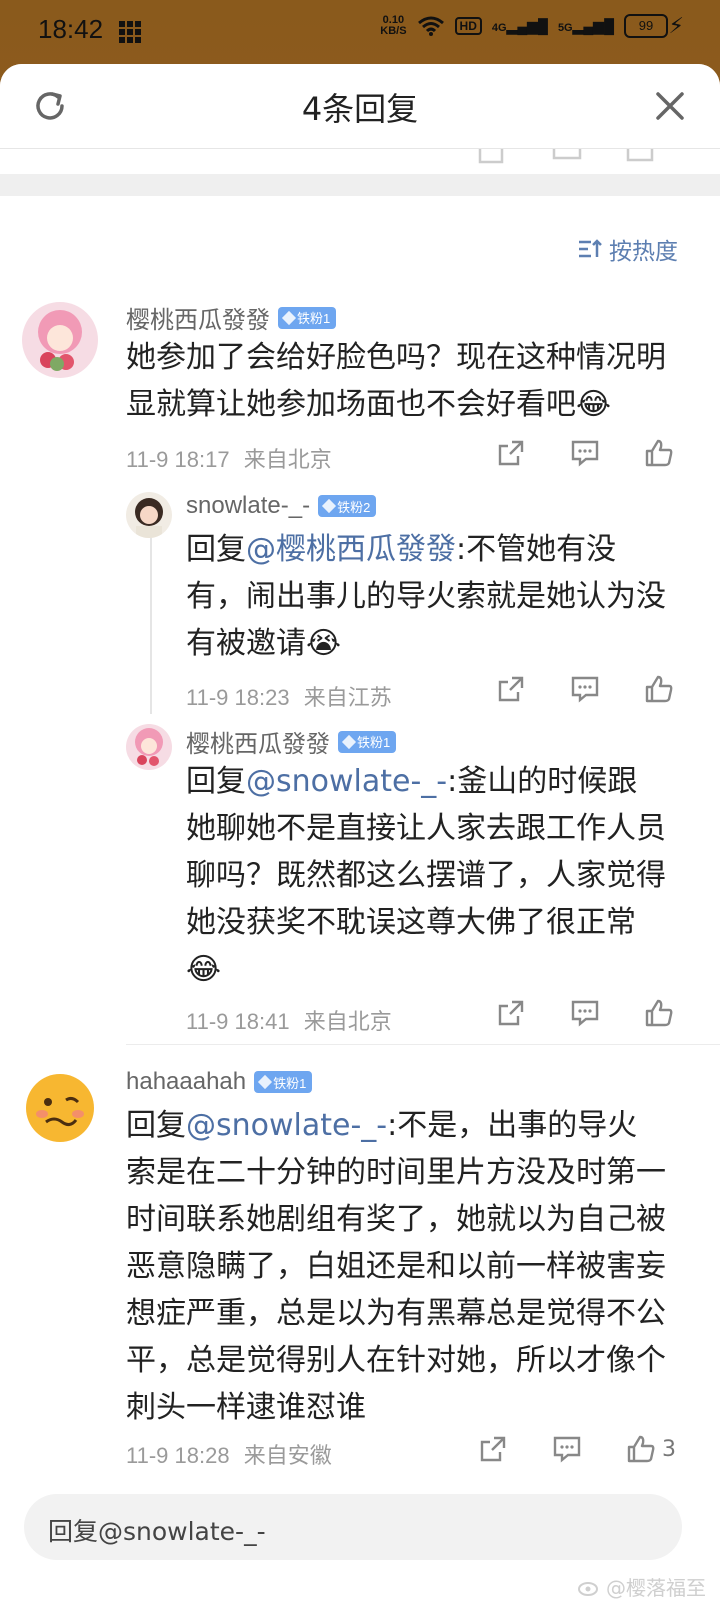  Describe the element at coordinates (396, 381) in the screenshot. I see `comment-text: 她参加了会给好脸色吗？现在这种情况明显就算让她参加场面也不会好看吧😂` at that location.